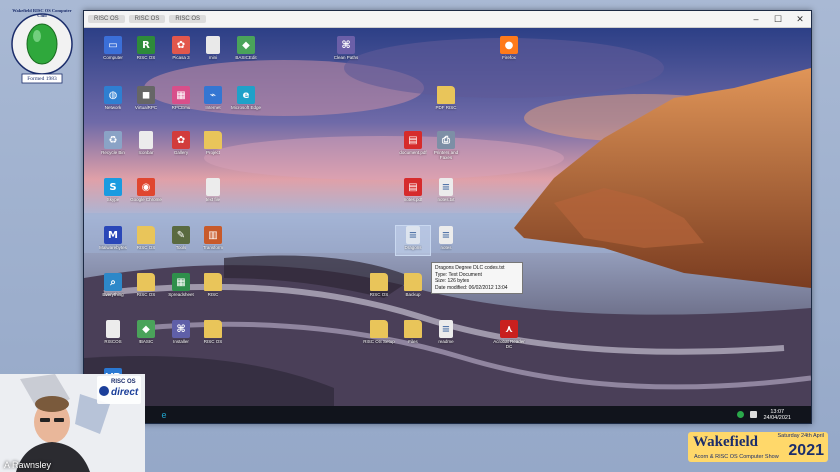 The height and width of the screenshot is (472, 840). I want to click on search-icon: ⌕, so click(113, 282).